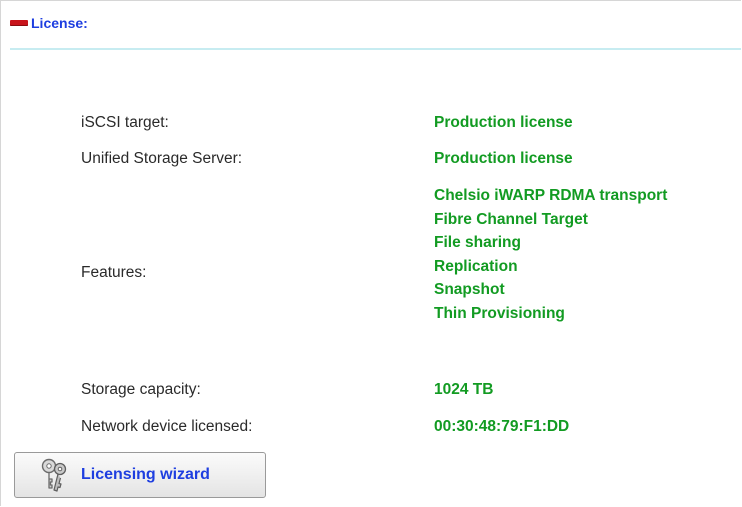  I want to click on licensing-wizard-button: Licensing wizard, so click(140, 475).